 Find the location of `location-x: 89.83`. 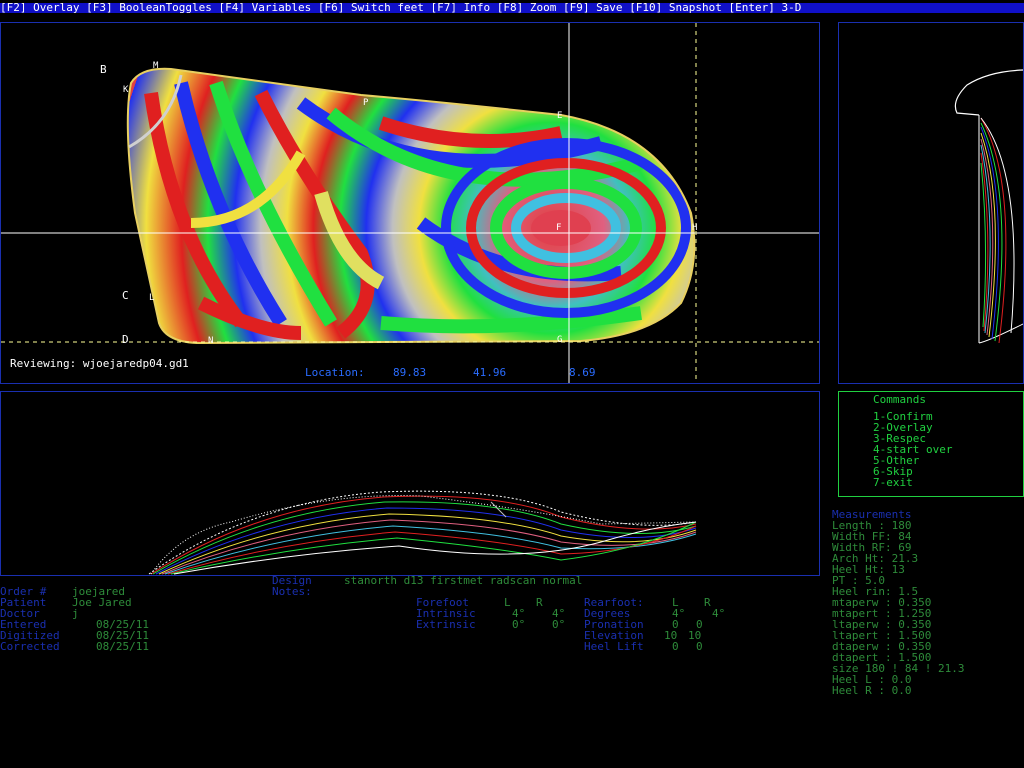

location-x: 89.83 is located at coordinates (410, 372).